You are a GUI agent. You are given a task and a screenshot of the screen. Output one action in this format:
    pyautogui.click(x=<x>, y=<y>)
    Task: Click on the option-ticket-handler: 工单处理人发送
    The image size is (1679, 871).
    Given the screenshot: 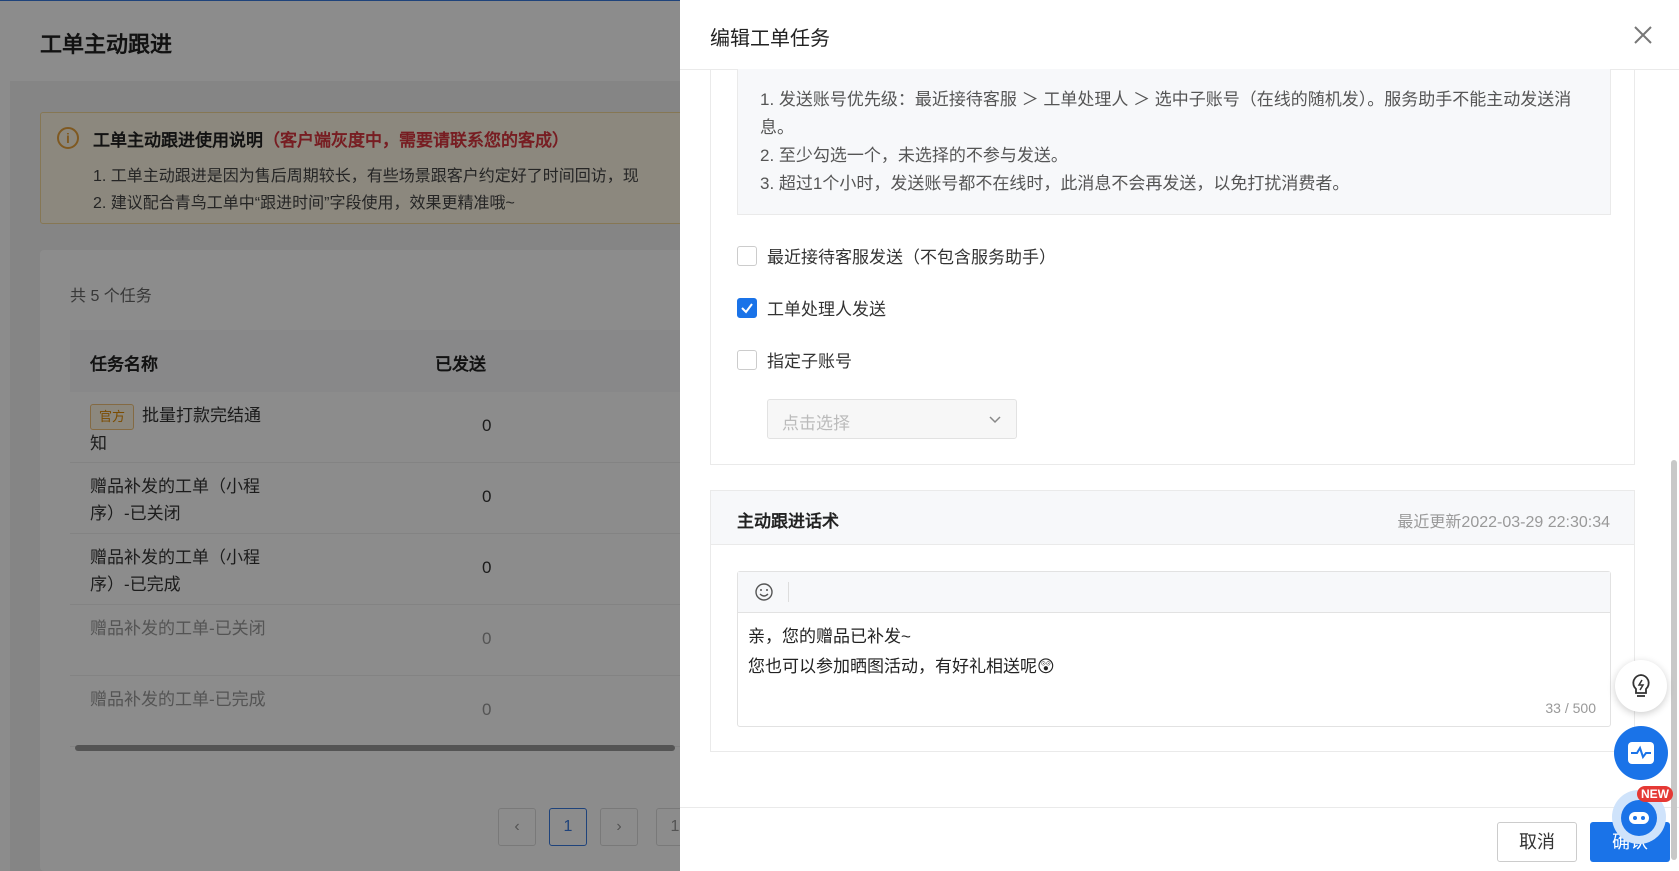 What is the action you would take?
    pyautogui.click(x=811, y=307)
    